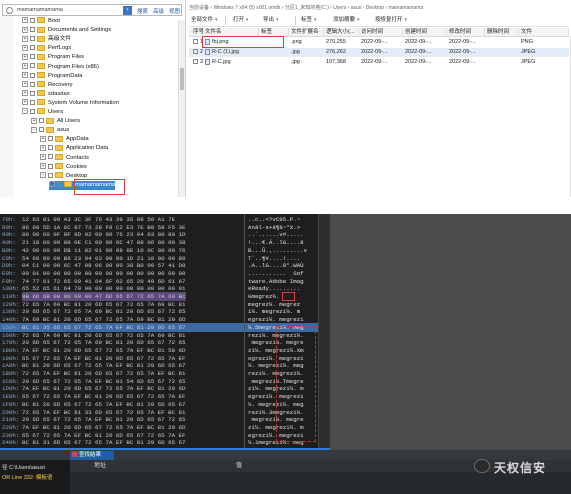 The width and height of the screenshot is (571, 494). What do you see at coordinates (306, 32) in the screenshot?
I see `column-header: 文件扩展名` at bounding box center [306, 32].